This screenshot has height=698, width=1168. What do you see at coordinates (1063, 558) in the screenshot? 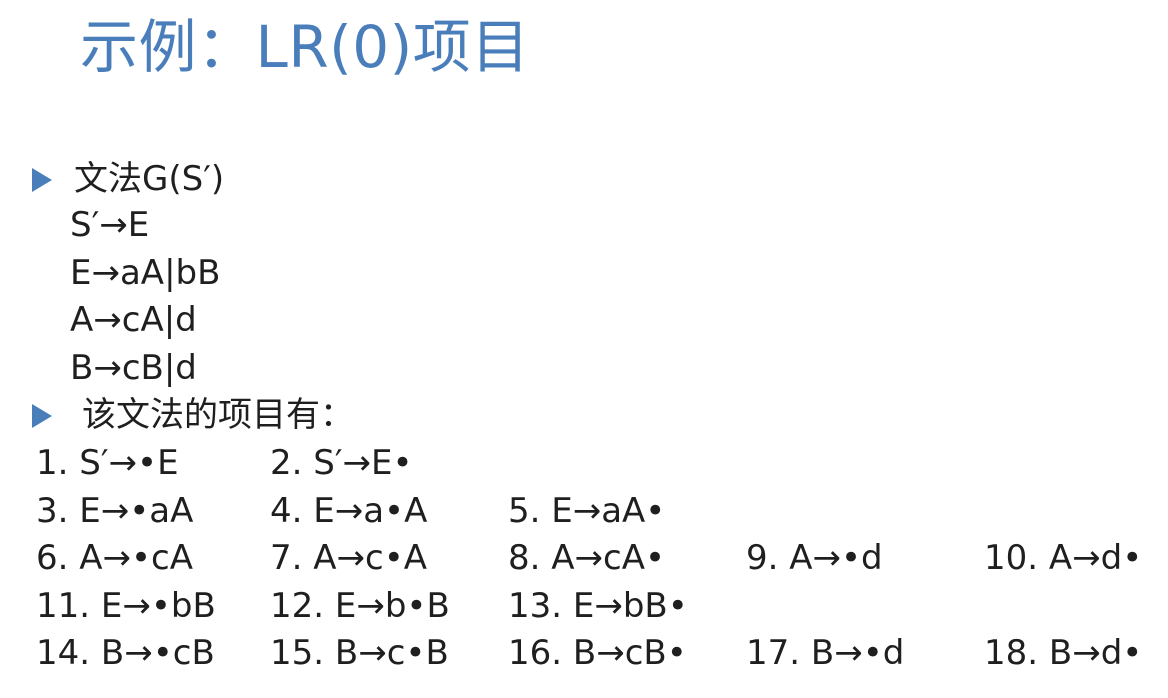
I see `lr0-item: 10. A→d•` at bounding box center [1063, 558].